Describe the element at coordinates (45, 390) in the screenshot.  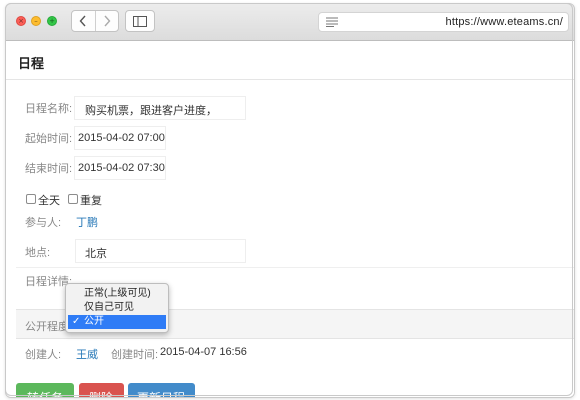
I see `to-task-button: 转任务` at that location.